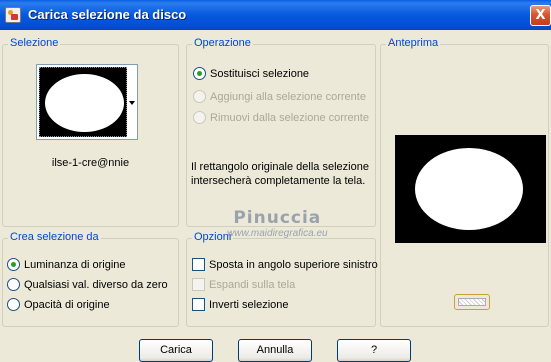 The height and width of the screenshot is (362, 551). I want to click on checkbox-inverti-selezione: Inverti selezione, so click(240, 304).